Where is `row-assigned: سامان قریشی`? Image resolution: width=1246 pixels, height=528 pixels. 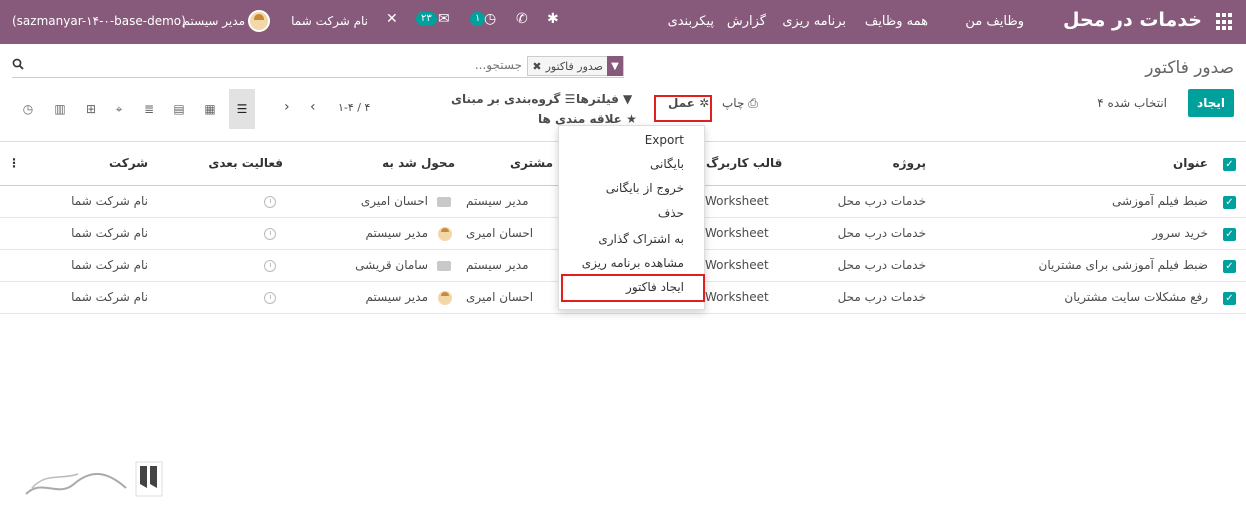 row-assigned: سامان قریشی is located at coordinates (391, 265).